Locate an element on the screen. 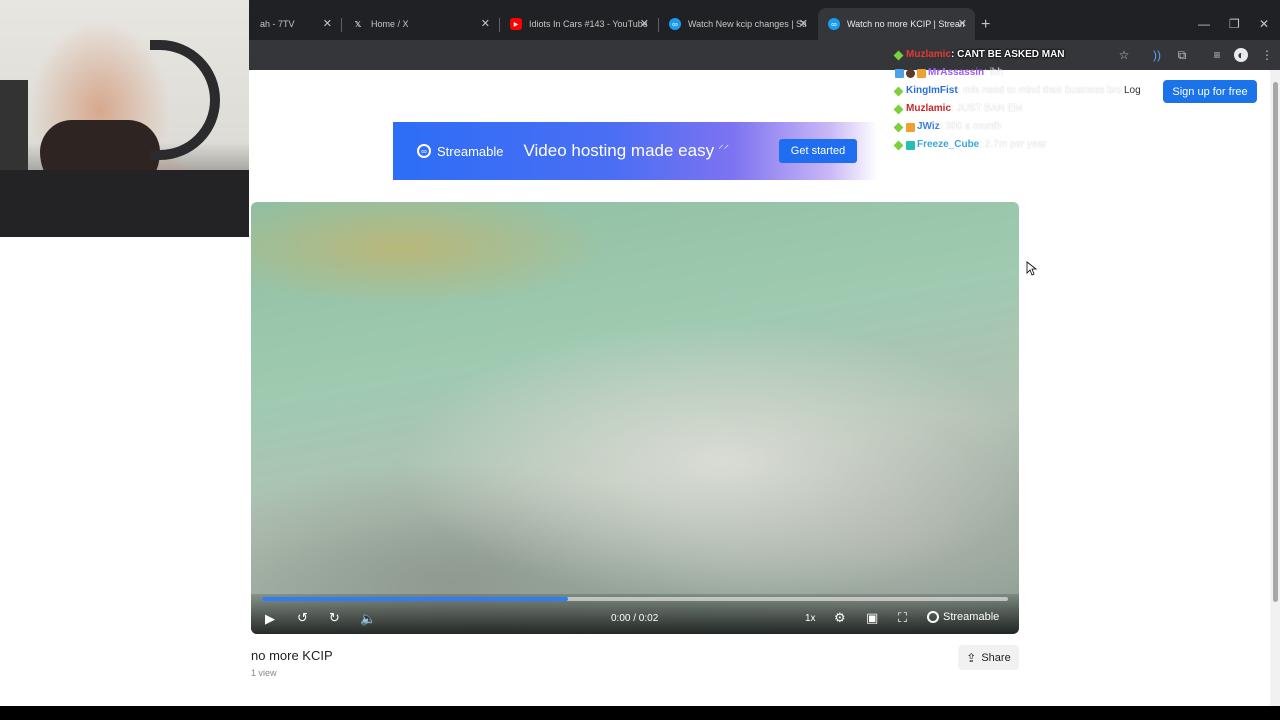  chat-line: JWiz : 300 a month is located at coordinates (1014, 127).